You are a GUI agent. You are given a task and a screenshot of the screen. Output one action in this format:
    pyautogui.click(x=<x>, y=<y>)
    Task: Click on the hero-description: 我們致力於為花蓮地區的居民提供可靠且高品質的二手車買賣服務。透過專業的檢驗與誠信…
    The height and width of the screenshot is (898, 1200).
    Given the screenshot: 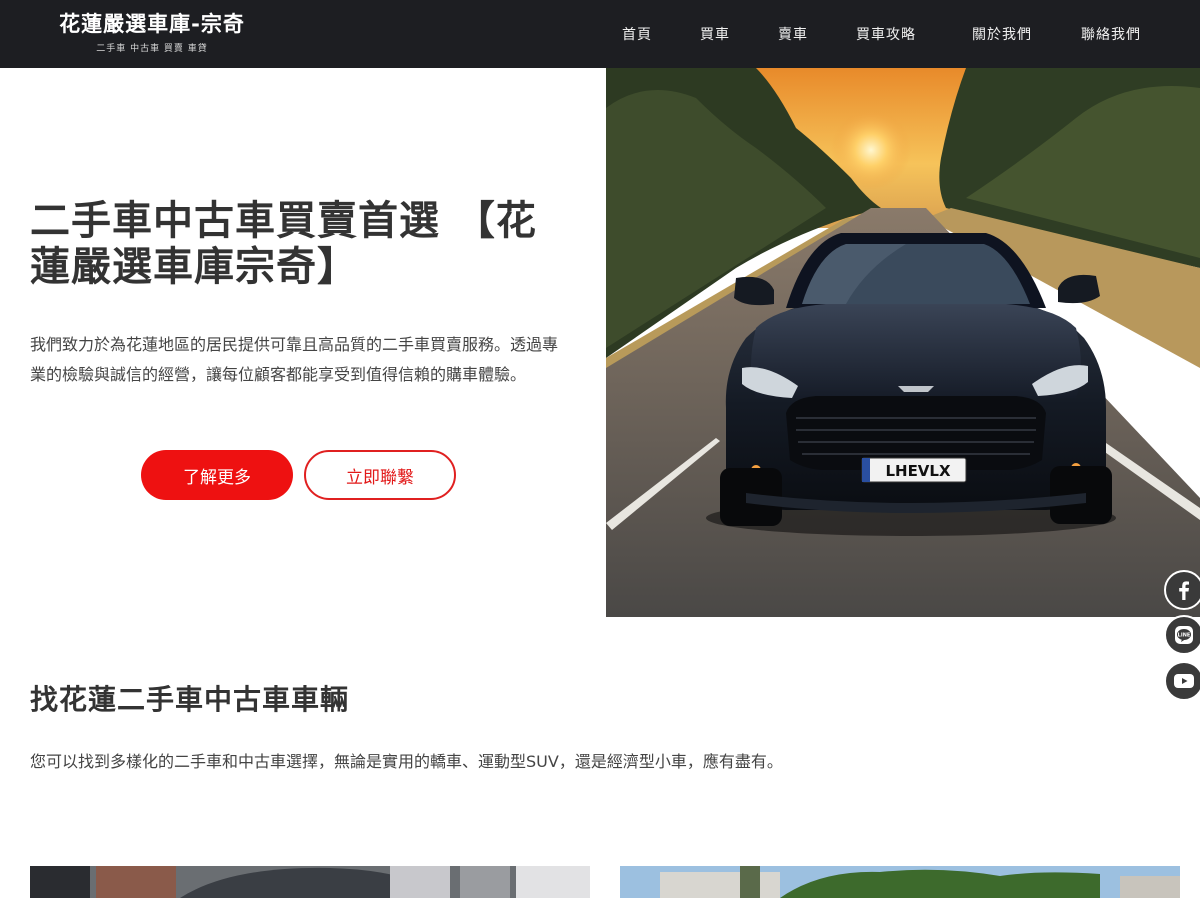 What is the action you would take?
    pyautogui.click(x=294, y=359)
    